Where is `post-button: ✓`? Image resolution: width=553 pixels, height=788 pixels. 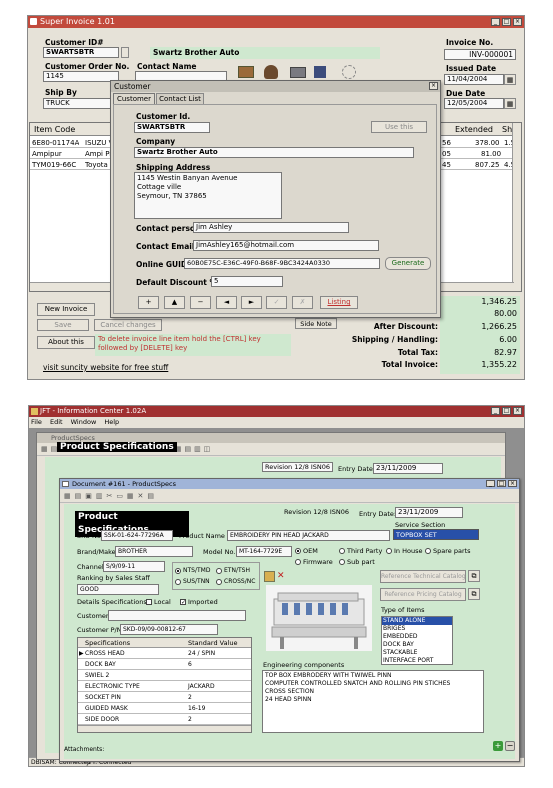 post-button: ✓ is located at coordinates (276, 302).